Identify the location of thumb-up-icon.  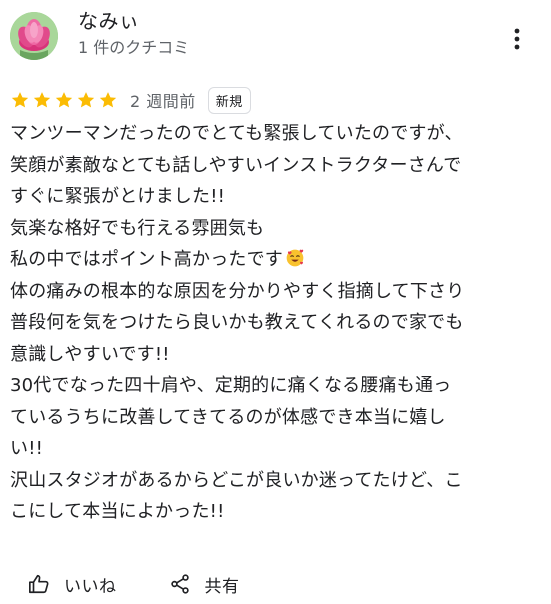
(39, 584).